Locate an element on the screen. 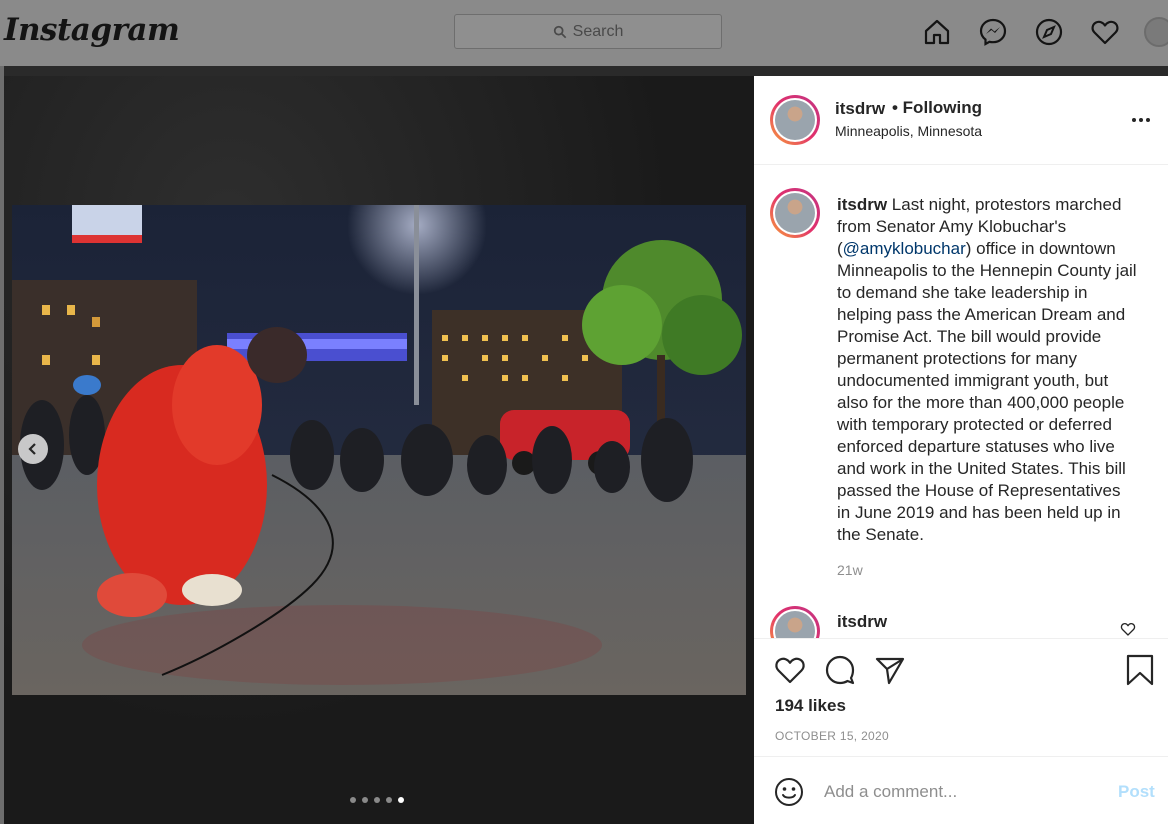 This screenshot has height=824, width=1168. more-options-button is located at coordinates (1142, 121).